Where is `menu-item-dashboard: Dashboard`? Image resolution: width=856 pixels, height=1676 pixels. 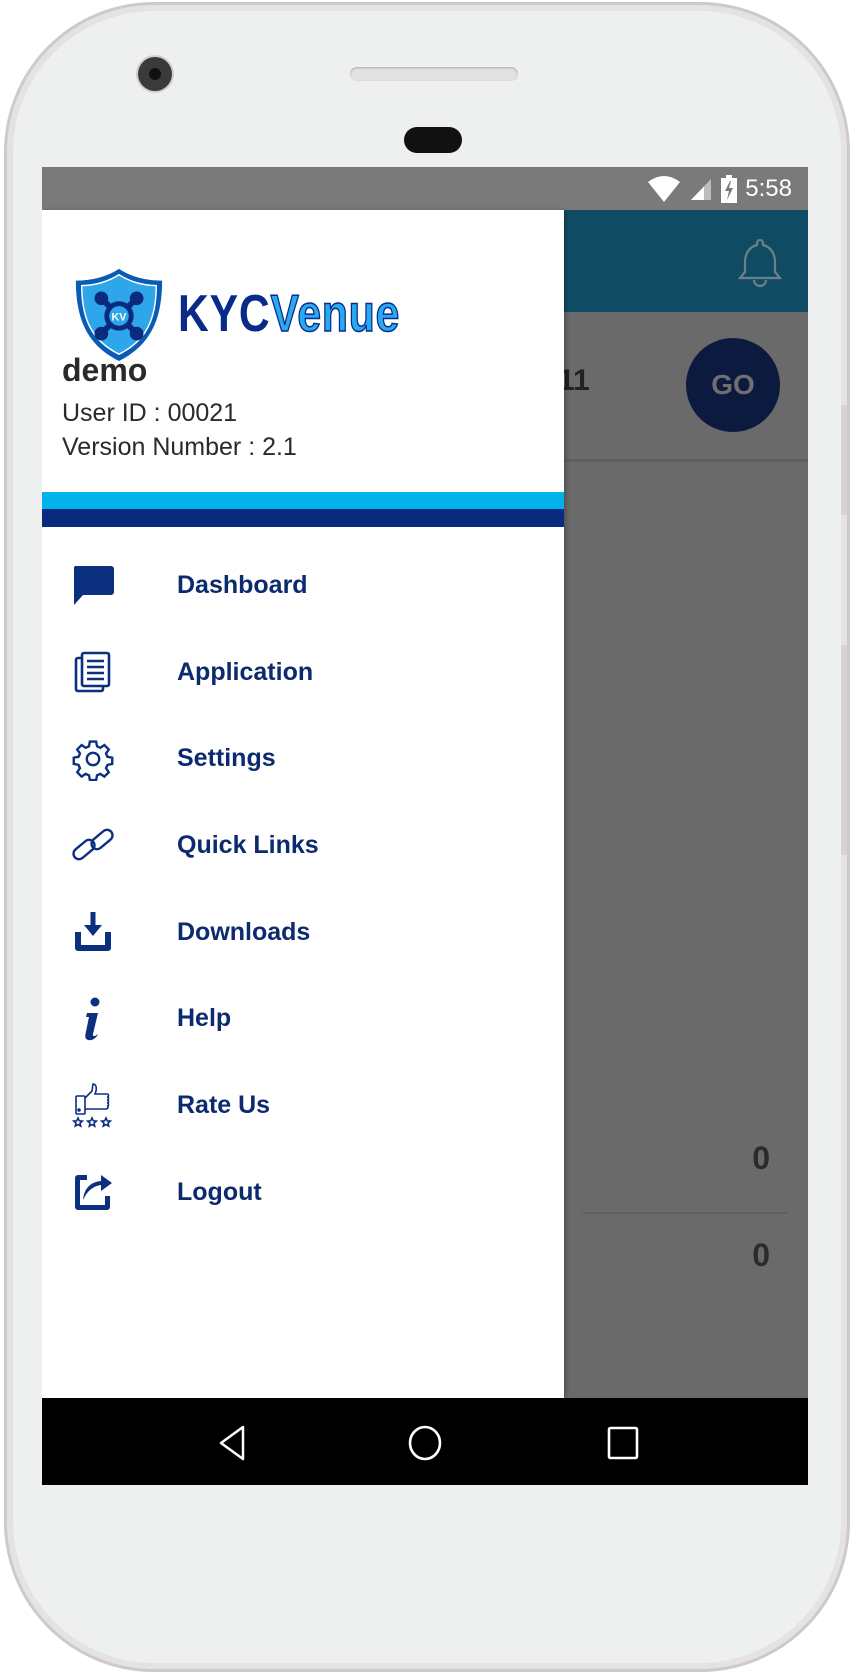
menu-item-dashboard: Dashboard is located at coordinates (303, 585).